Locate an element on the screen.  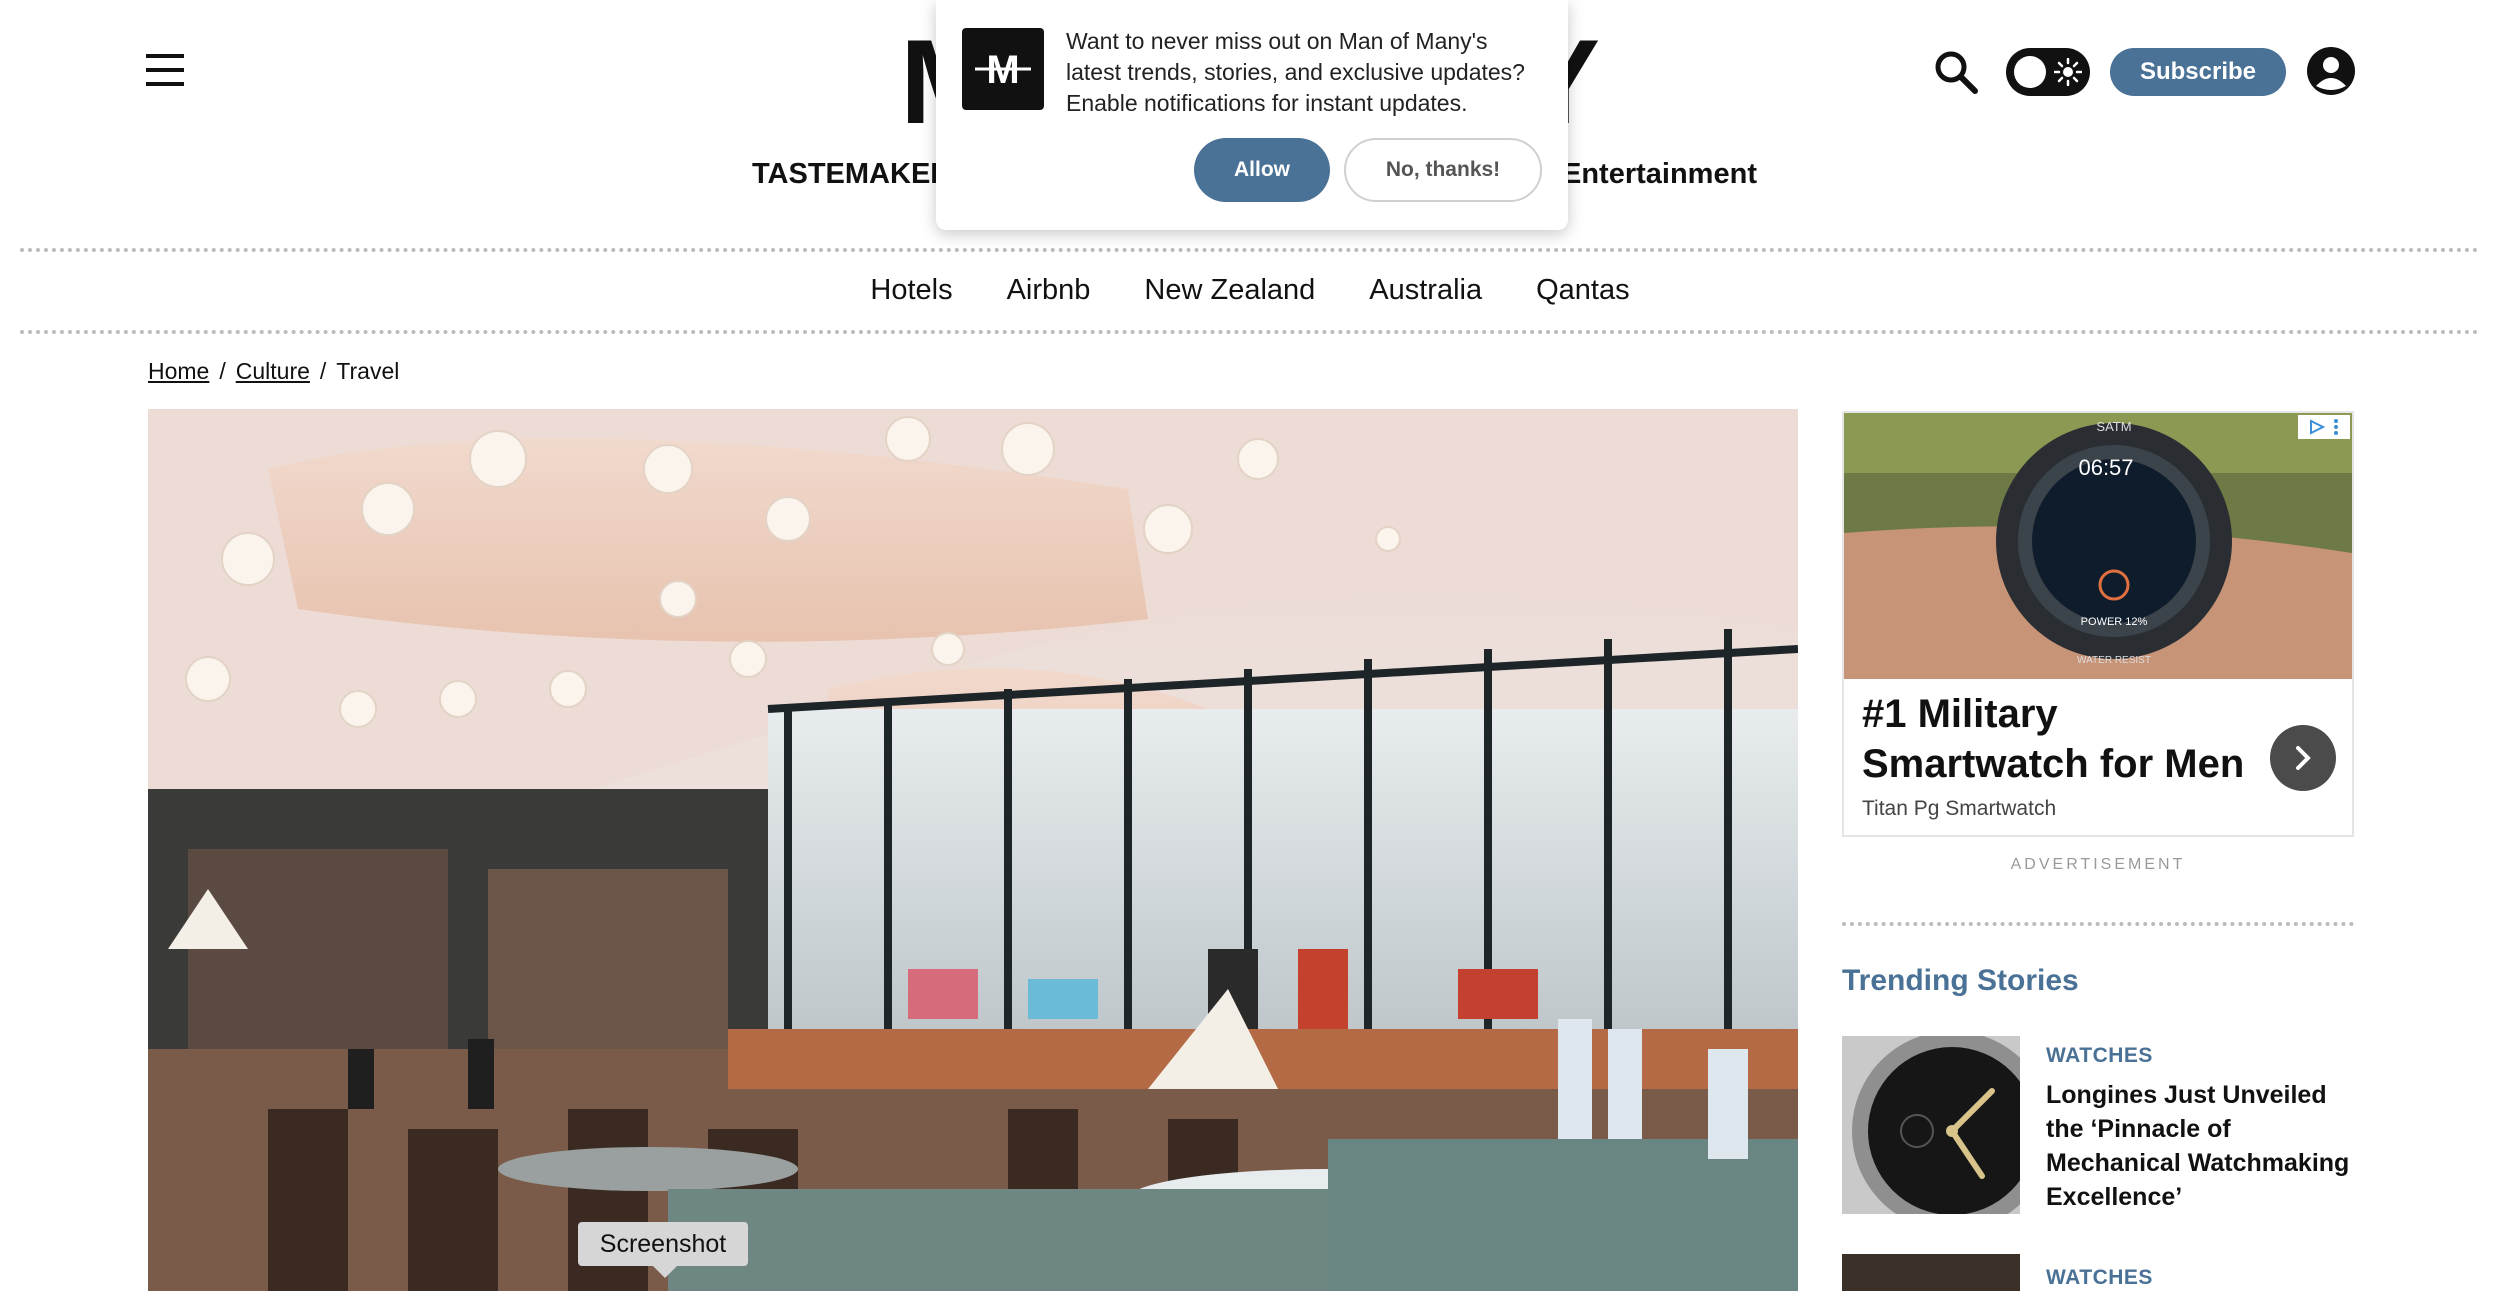
chevron-right-icon is located at coordinates (2303, 758).